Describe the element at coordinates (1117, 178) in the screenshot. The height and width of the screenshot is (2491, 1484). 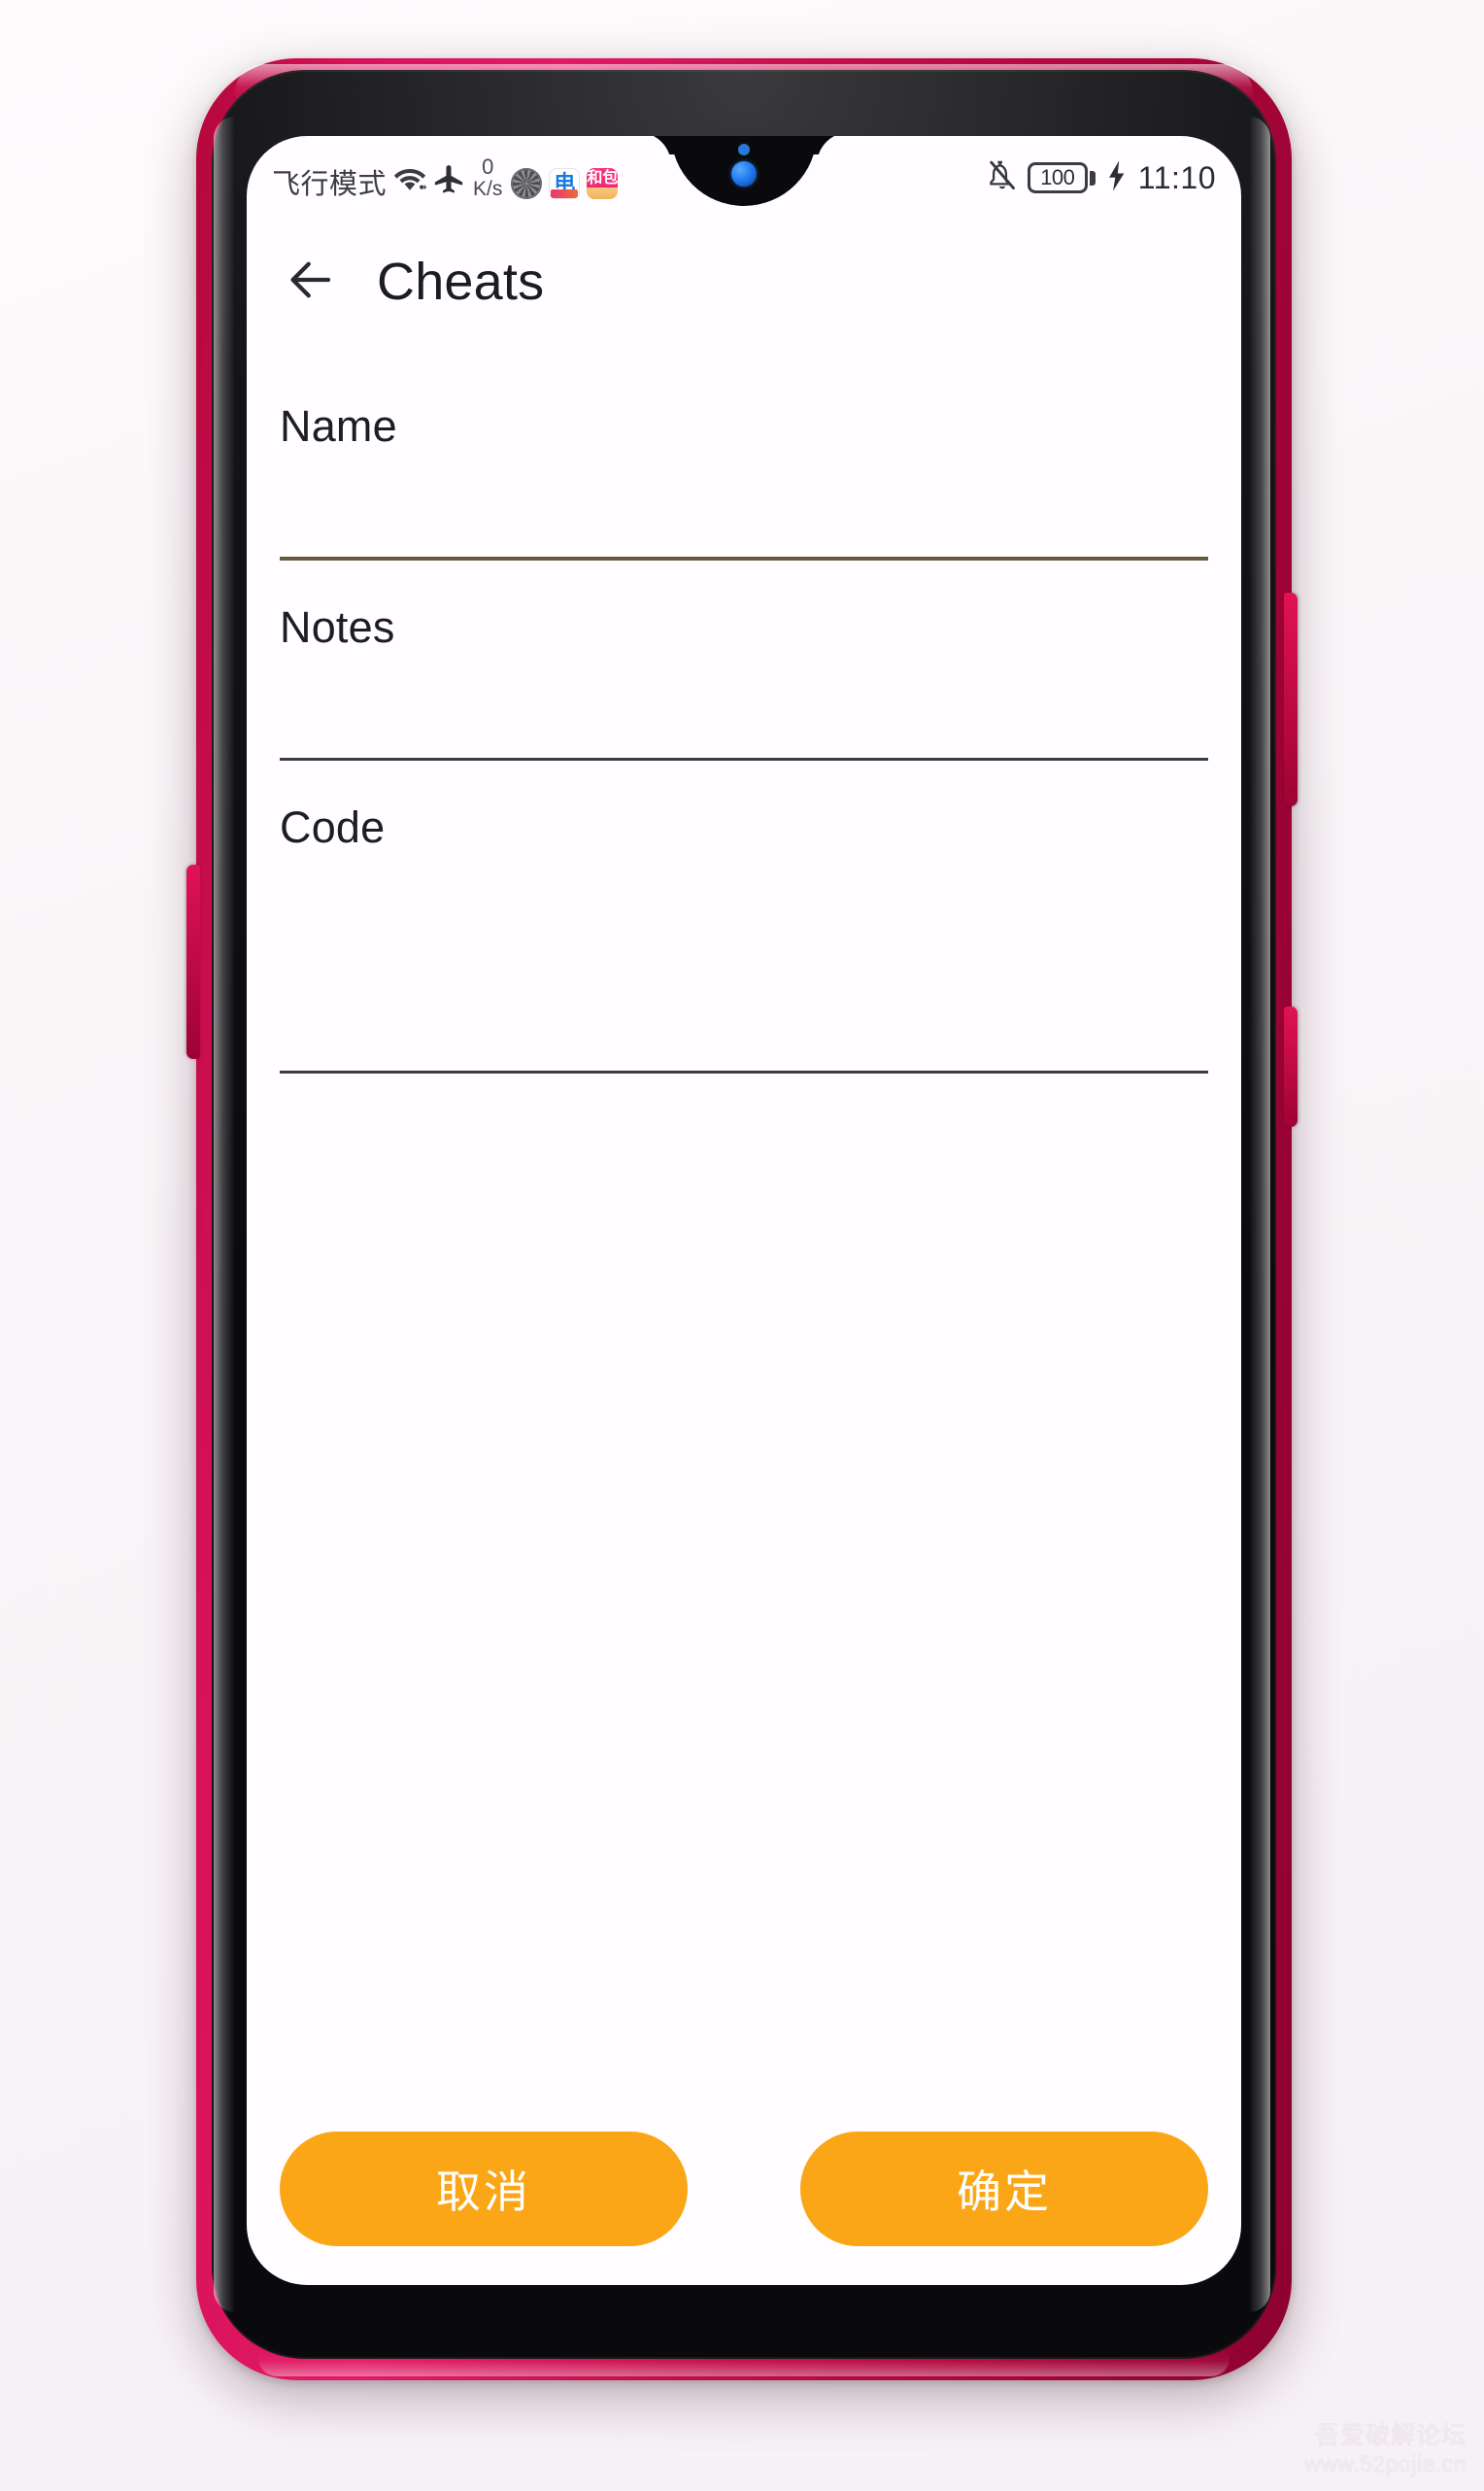
I see `charging-bolt-icon` at that location.